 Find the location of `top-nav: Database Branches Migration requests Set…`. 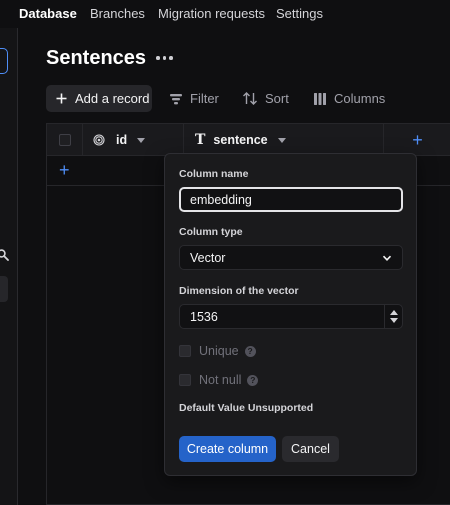

top-nav: Database Branches Migration requests Set… is located at coordinates (225, 14).